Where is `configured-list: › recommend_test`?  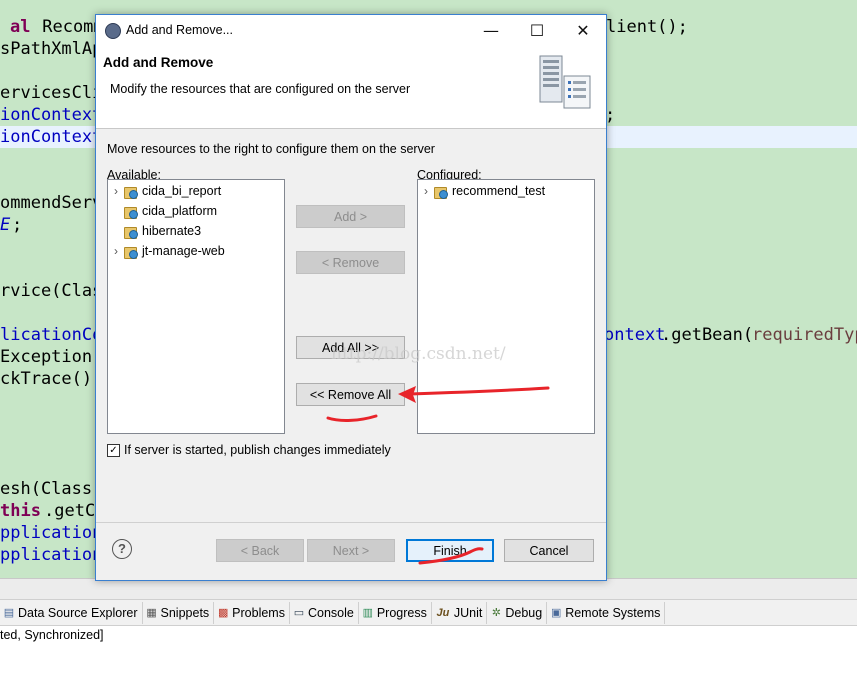
configured-list: › recommend_test is located at coordinates (506, 306).